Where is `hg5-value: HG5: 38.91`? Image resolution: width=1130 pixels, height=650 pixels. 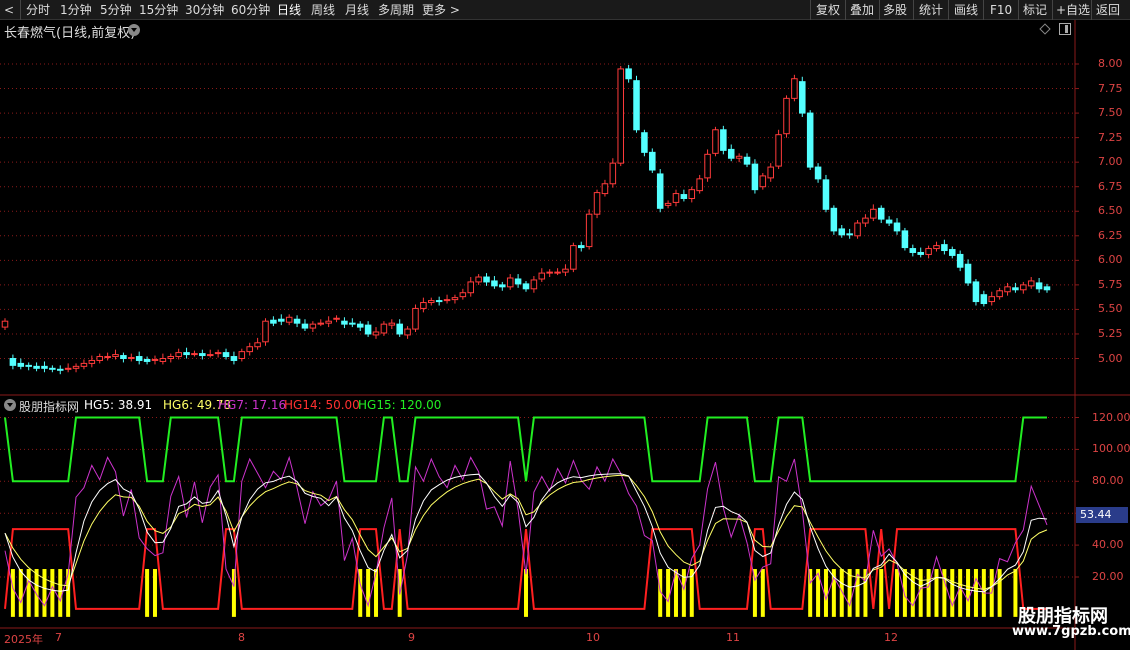 hg5-value: HG5: 38.91 is located at coordinates (118, 405).